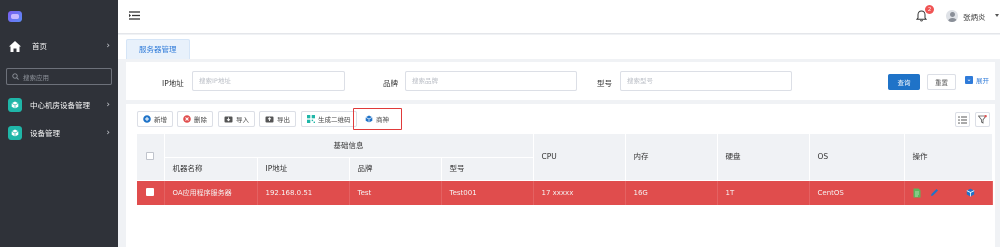 The height and width of the screenshot is (247, 1000). I want to click on column-header-name: 机器名称, so click(211, 169).